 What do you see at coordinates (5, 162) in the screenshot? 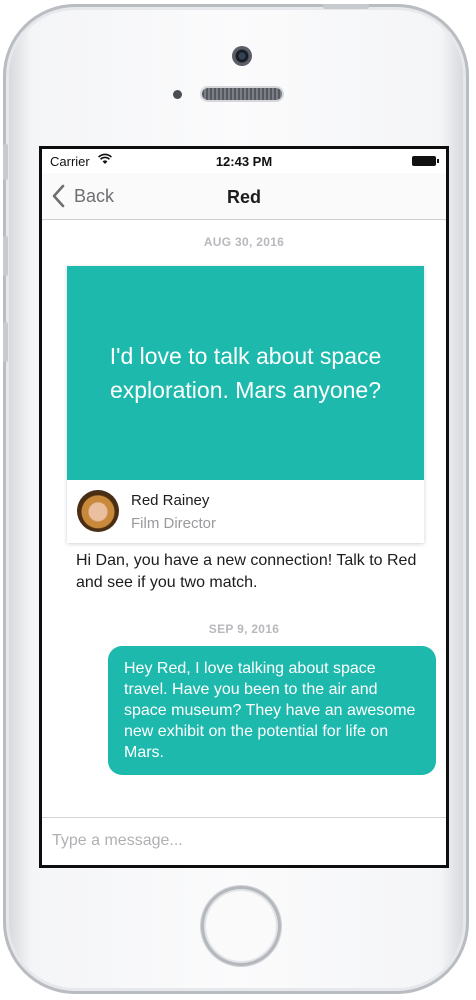
I see `mute-switch` at bounding box center [5, 162].